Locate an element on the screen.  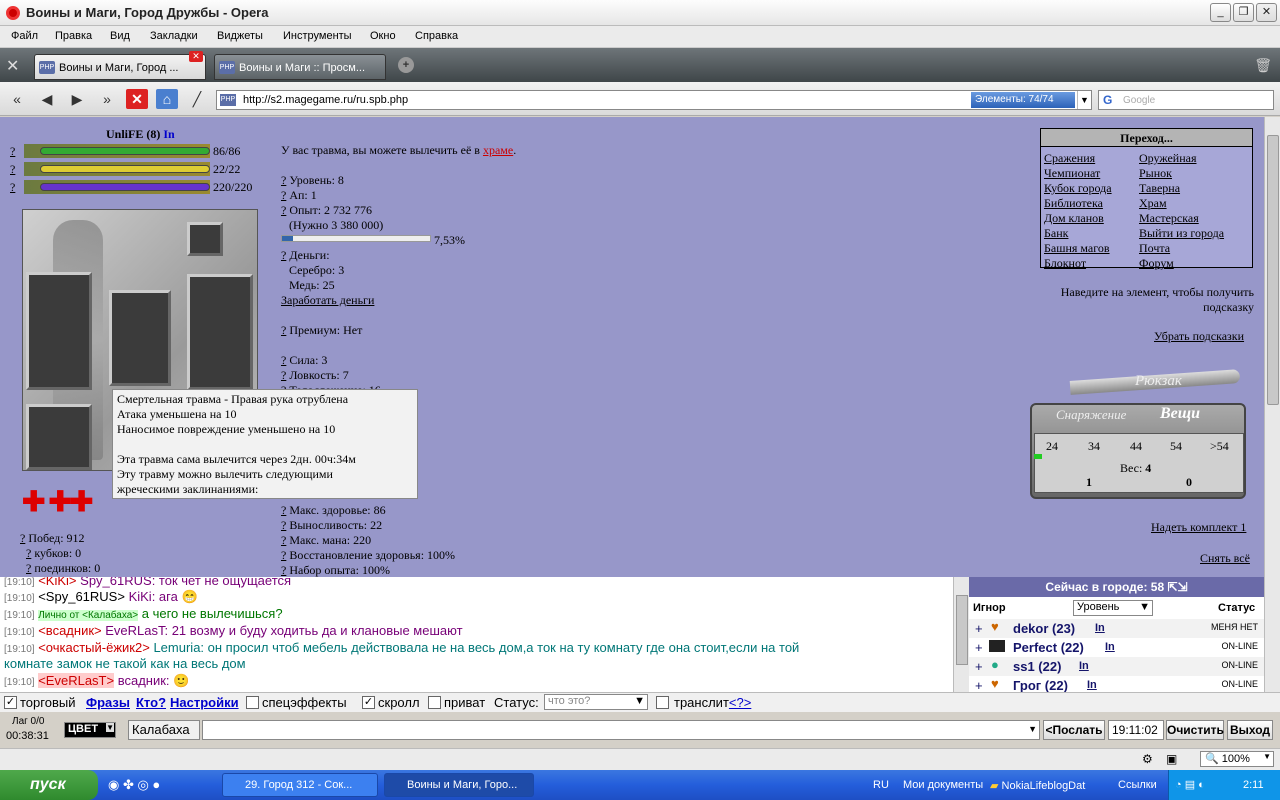
my-documents: Мои документы is located at coordinates (943, 785).